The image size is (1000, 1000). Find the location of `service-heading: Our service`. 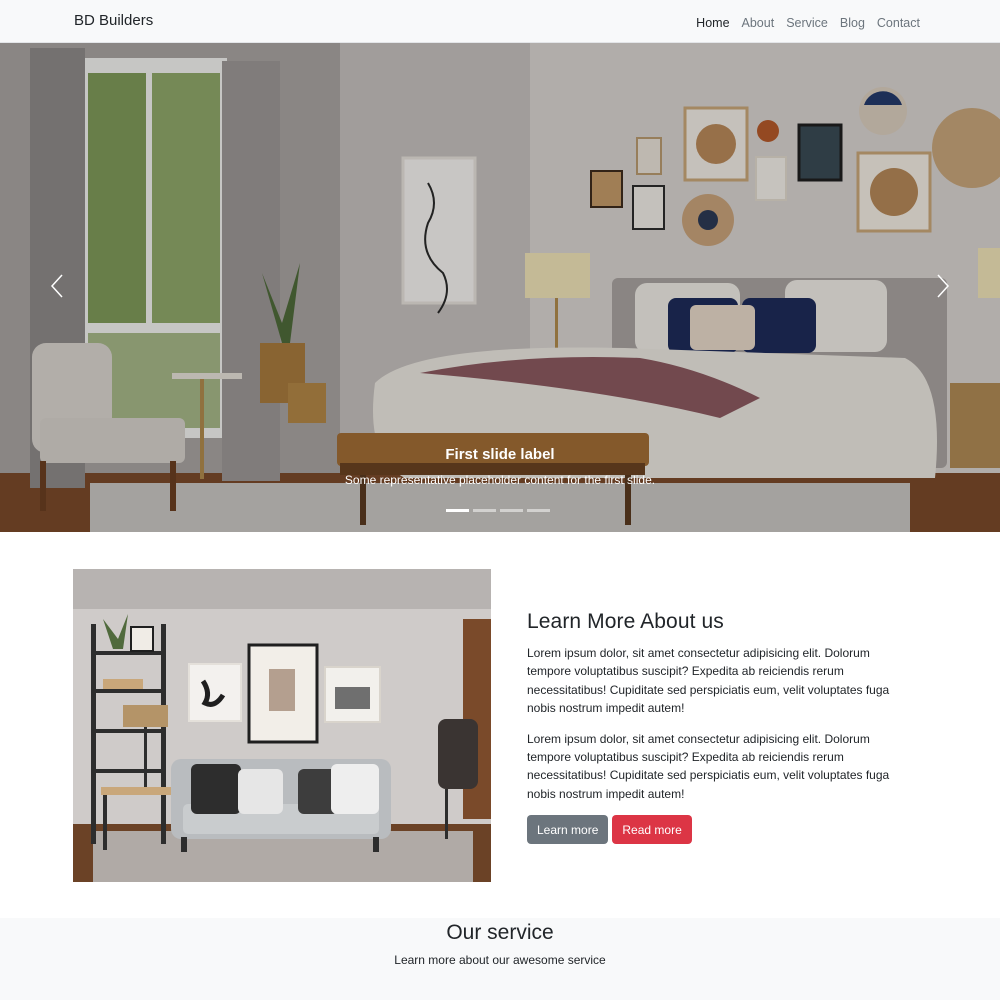

service-heading: Our service is located at coordinates (500, 932).